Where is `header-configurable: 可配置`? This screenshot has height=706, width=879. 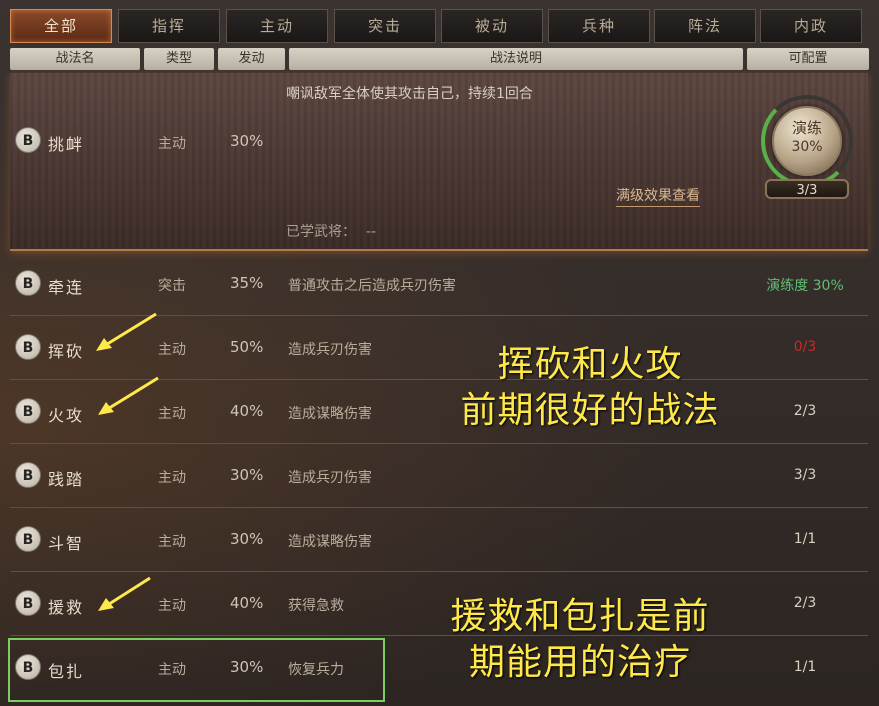
header-configurable: 可配置 is located at coordinates (808, 59).